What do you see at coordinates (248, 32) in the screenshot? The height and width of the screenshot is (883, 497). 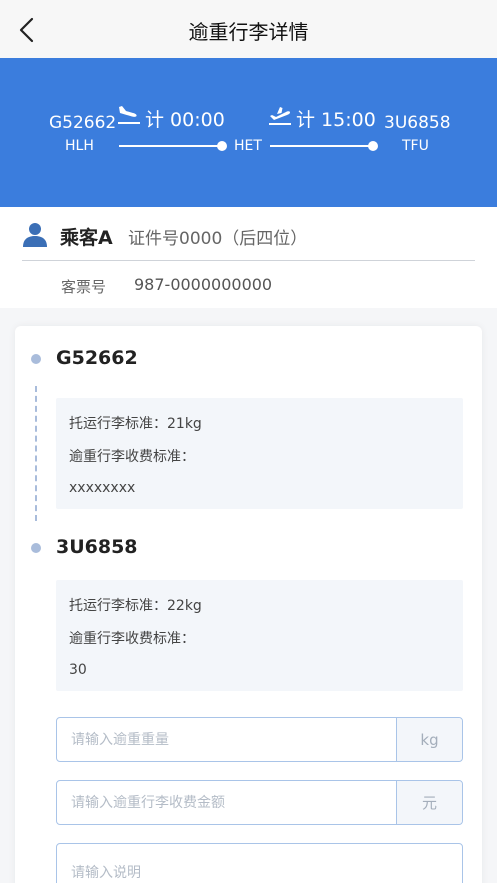 I see `page-title: 逾重行李详情` at bounding box center [248, 32].